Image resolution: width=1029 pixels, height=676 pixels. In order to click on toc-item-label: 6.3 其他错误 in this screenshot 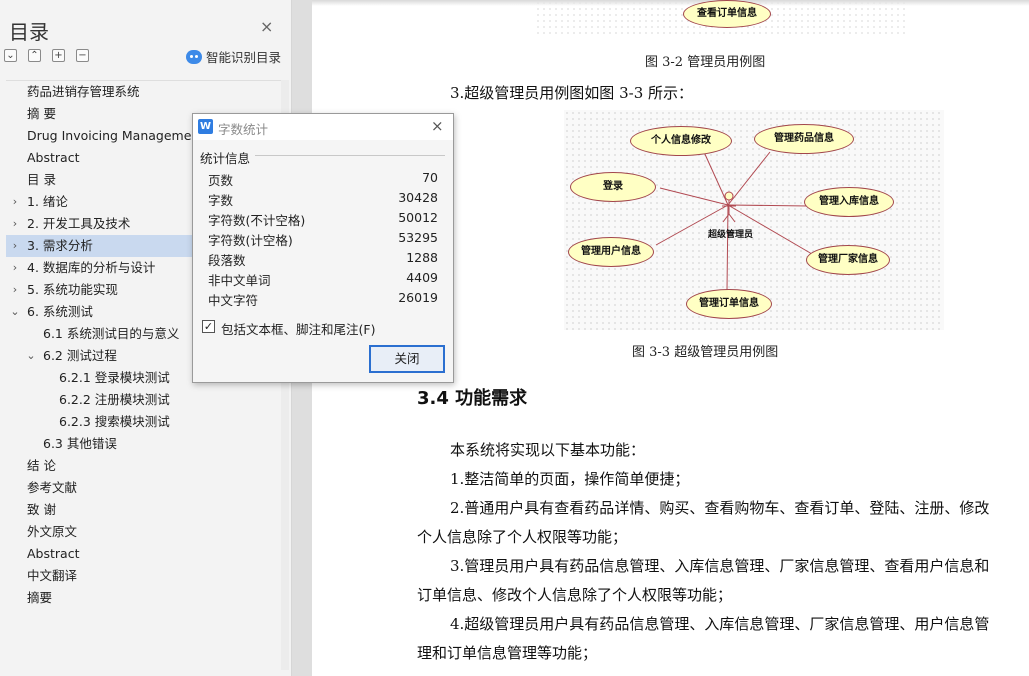, I will do `click(80, 443)`.